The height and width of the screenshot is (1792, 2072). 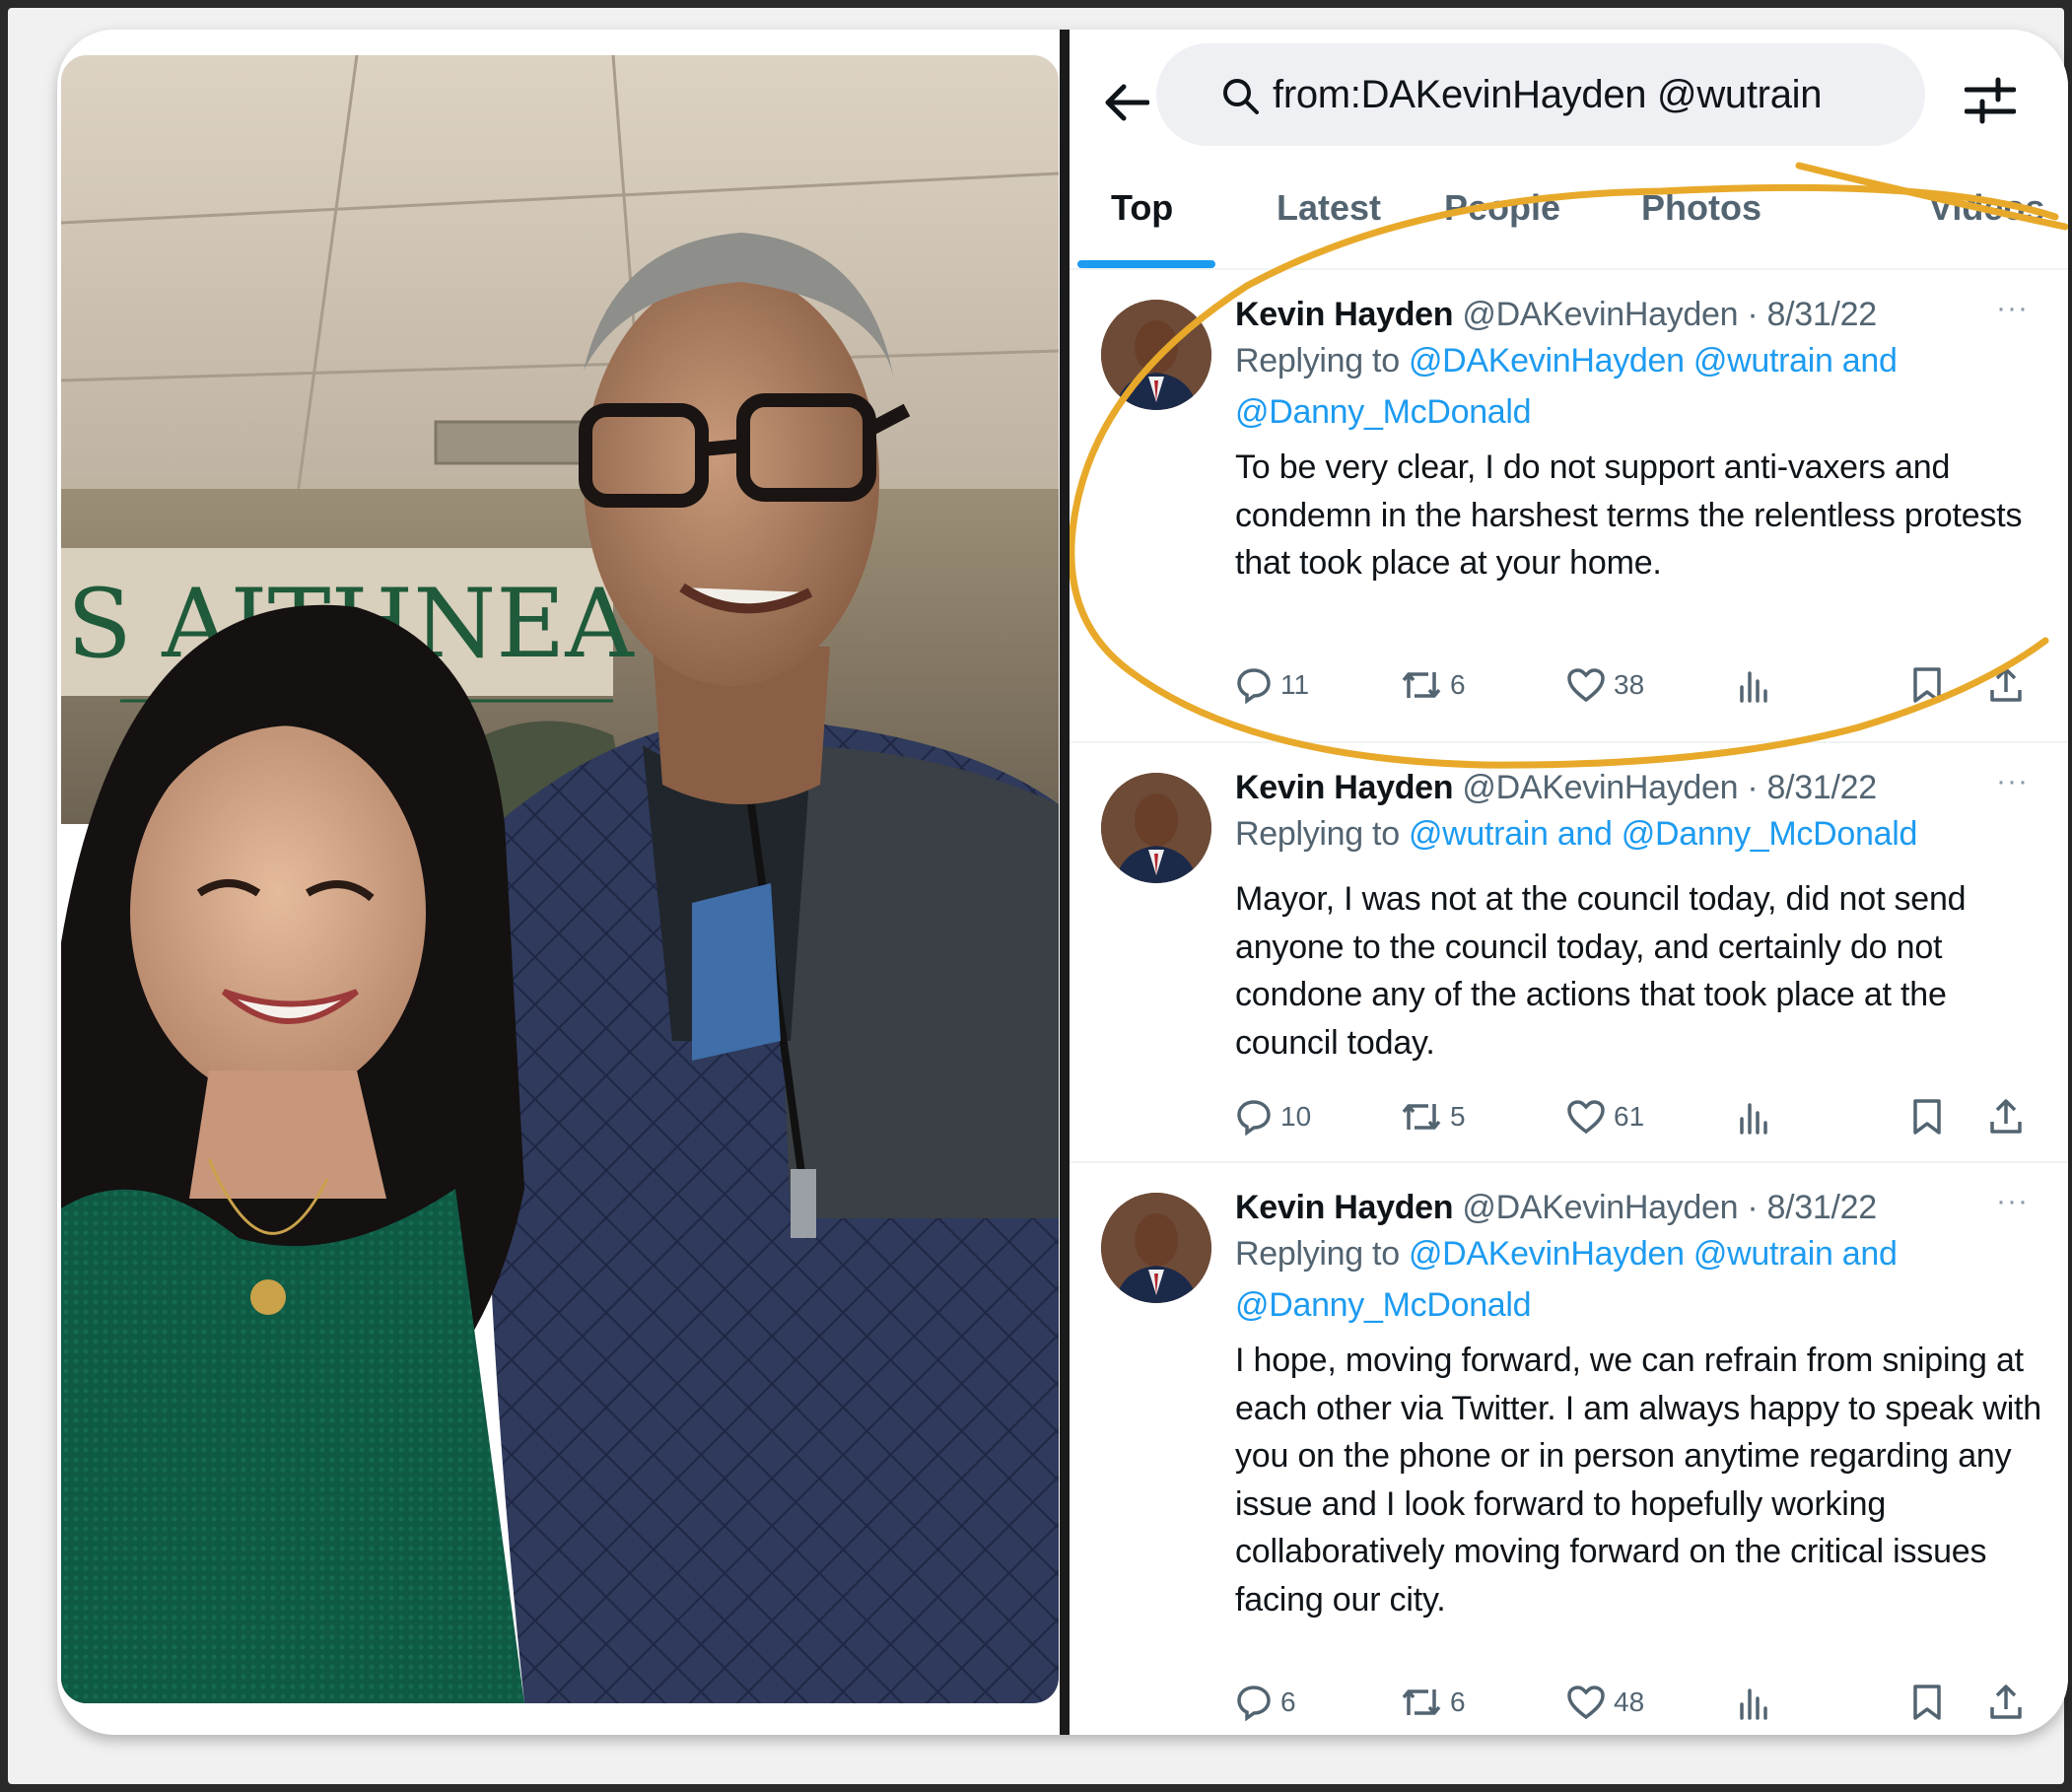 I want to click on tweet-actions: 6 6 48, so click(x=1639, y=1702).